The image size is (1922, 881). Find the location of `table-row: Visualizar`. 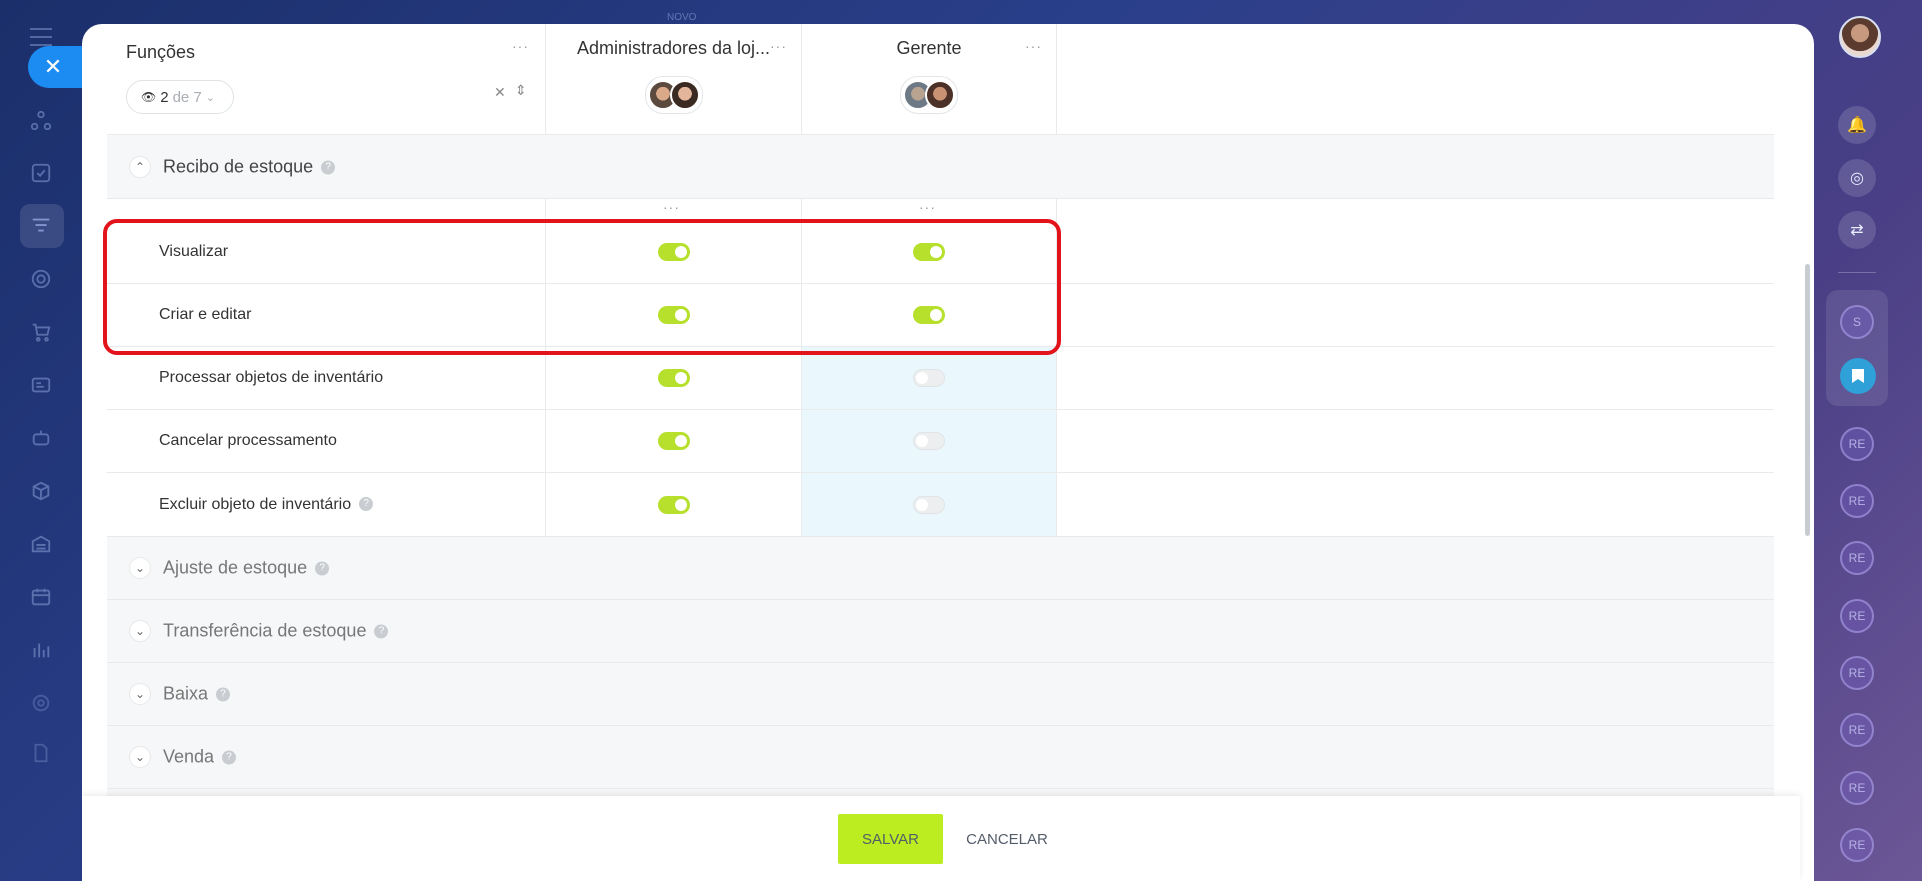

table-row: Visualizar is located at coordinates (940, 252).